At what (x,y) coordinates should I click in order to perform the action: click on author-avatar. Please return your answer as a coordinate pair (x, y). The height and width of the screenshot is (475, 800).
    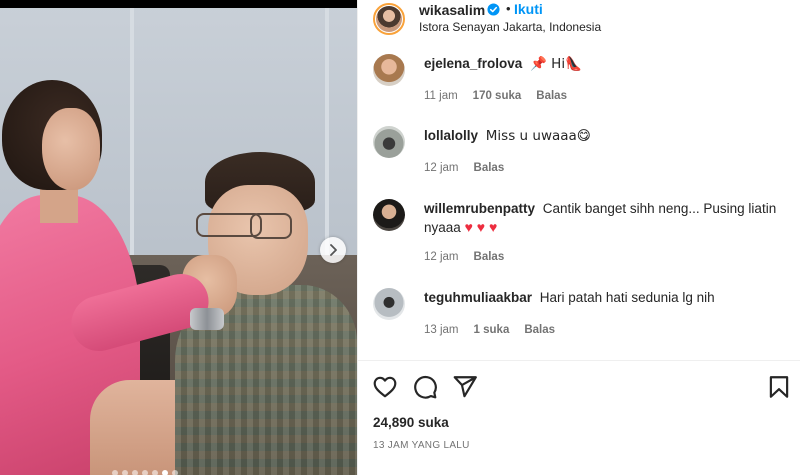
    Looking at the image, I should click on (389, 19).